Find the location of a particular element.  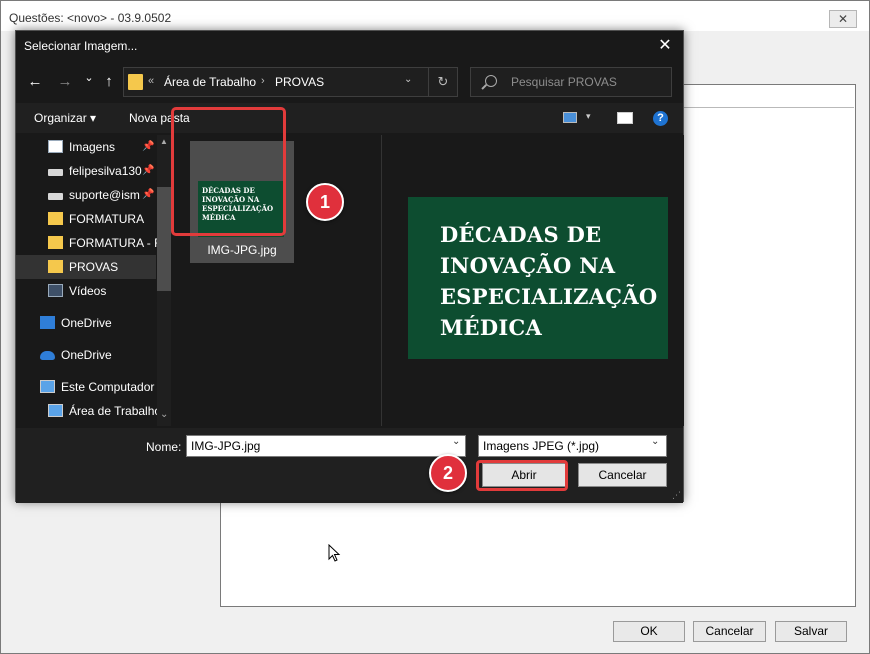

background-divider is located at coordinates (769, 107).